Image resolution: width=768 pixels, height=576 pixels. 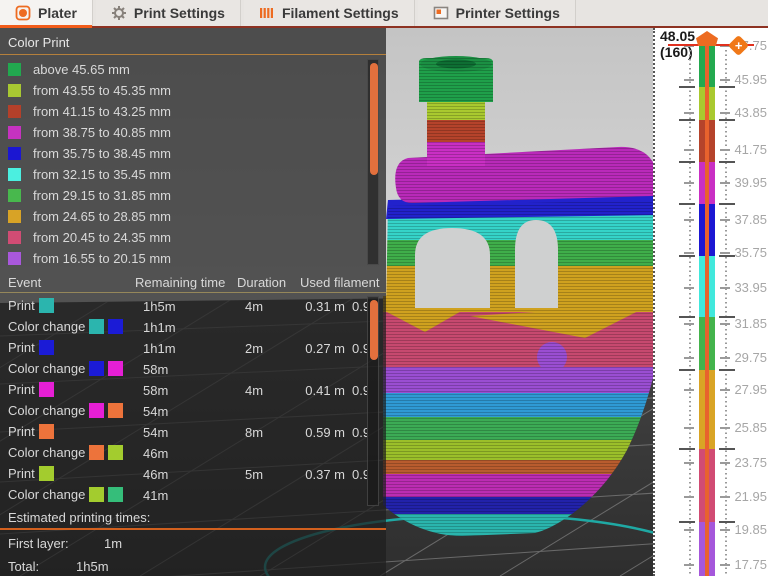 I want to click on events-scrollbar-thumb, so click(x=374, y=330).